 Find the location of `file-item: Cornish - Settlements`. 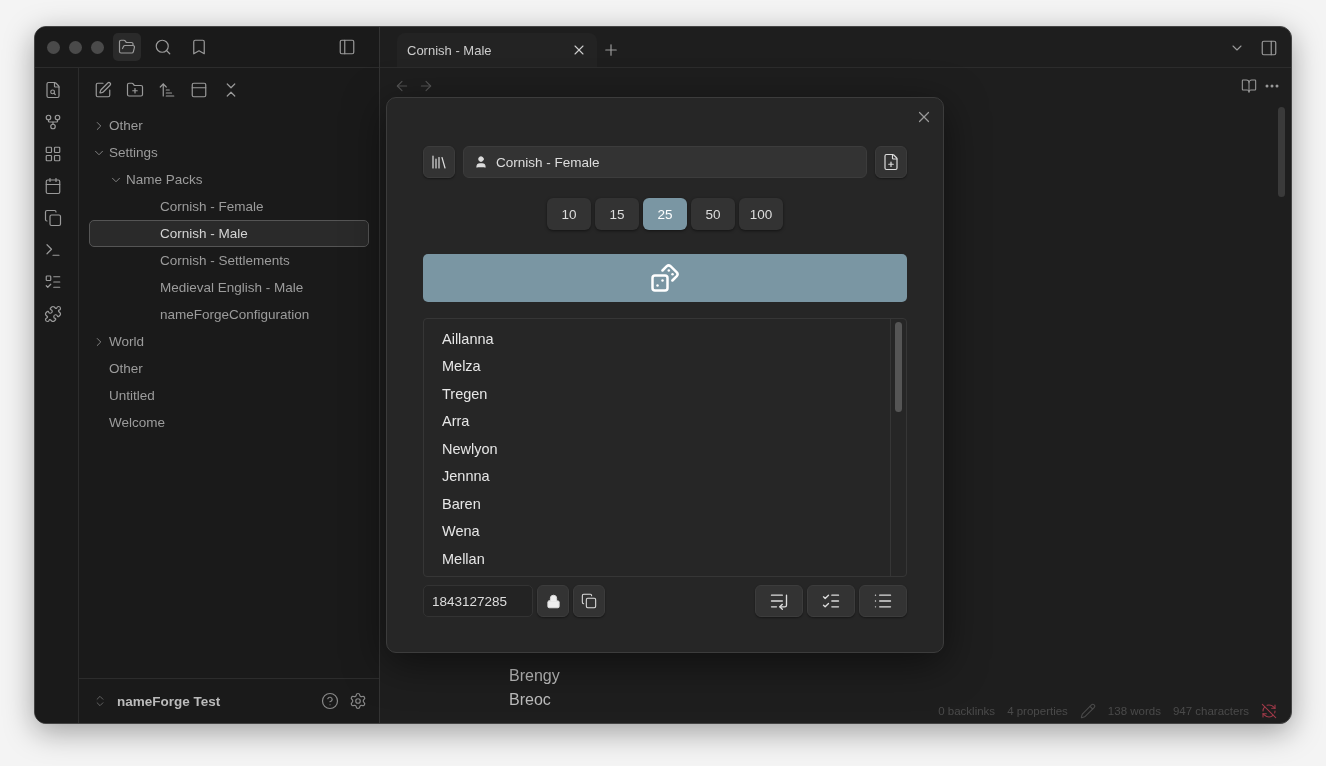

file-item: Cornish - Settlements is located at coordinates (229, 260).